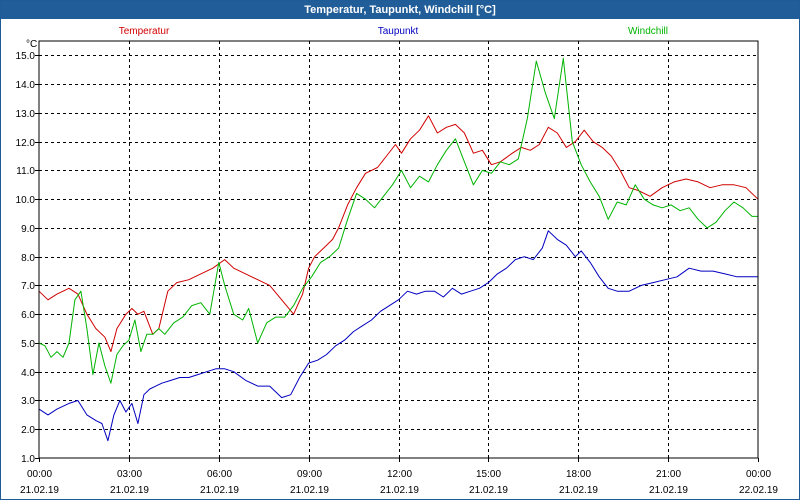 The height and width of the screenshot is (500, 800). I want to click on legend-item-taupunkt: Taupunkt, so click(398, 31).